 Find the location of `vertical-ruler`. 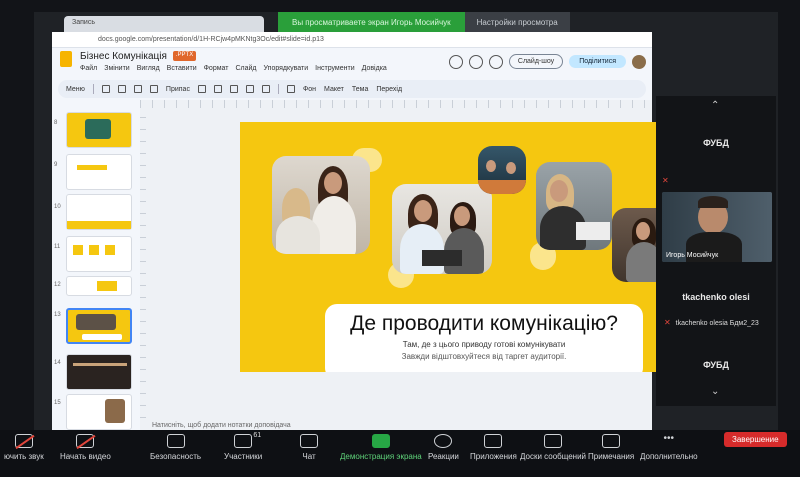

vertical-ruler is located at coordinates (143, 263).